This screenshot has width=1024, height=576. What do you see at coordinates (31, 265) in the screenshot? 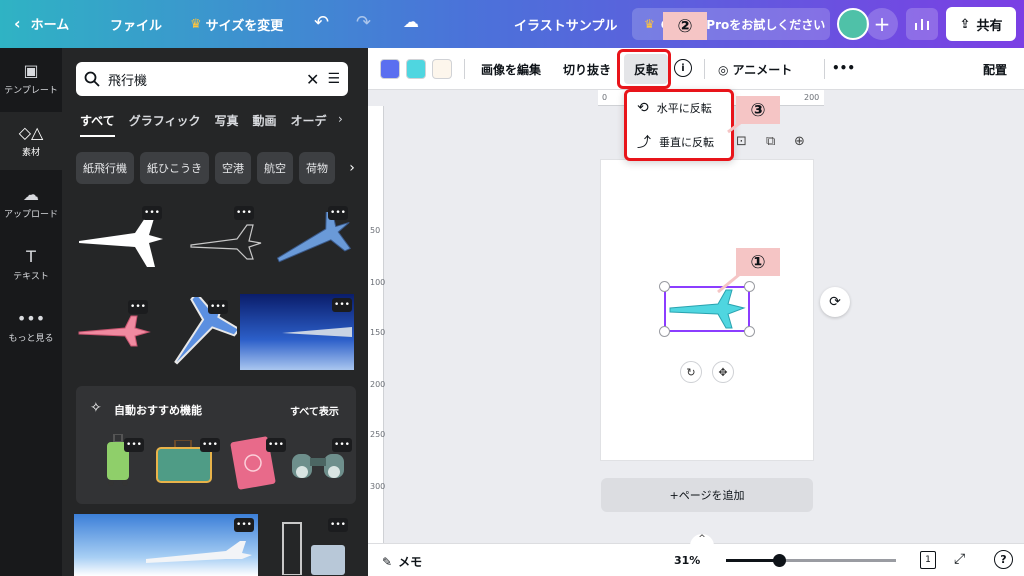
I see `rail-item-text: T テキスト` at bounding box center [31, 265].